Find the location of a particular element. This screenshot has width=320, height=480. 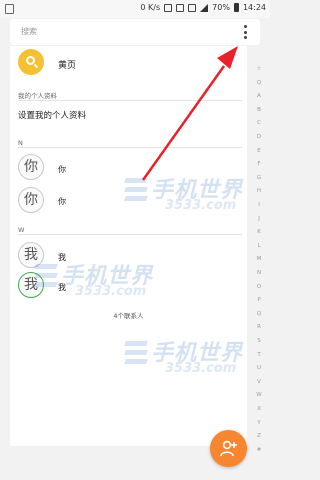

search-input: 搜索 is located at coordinates (29, 31).